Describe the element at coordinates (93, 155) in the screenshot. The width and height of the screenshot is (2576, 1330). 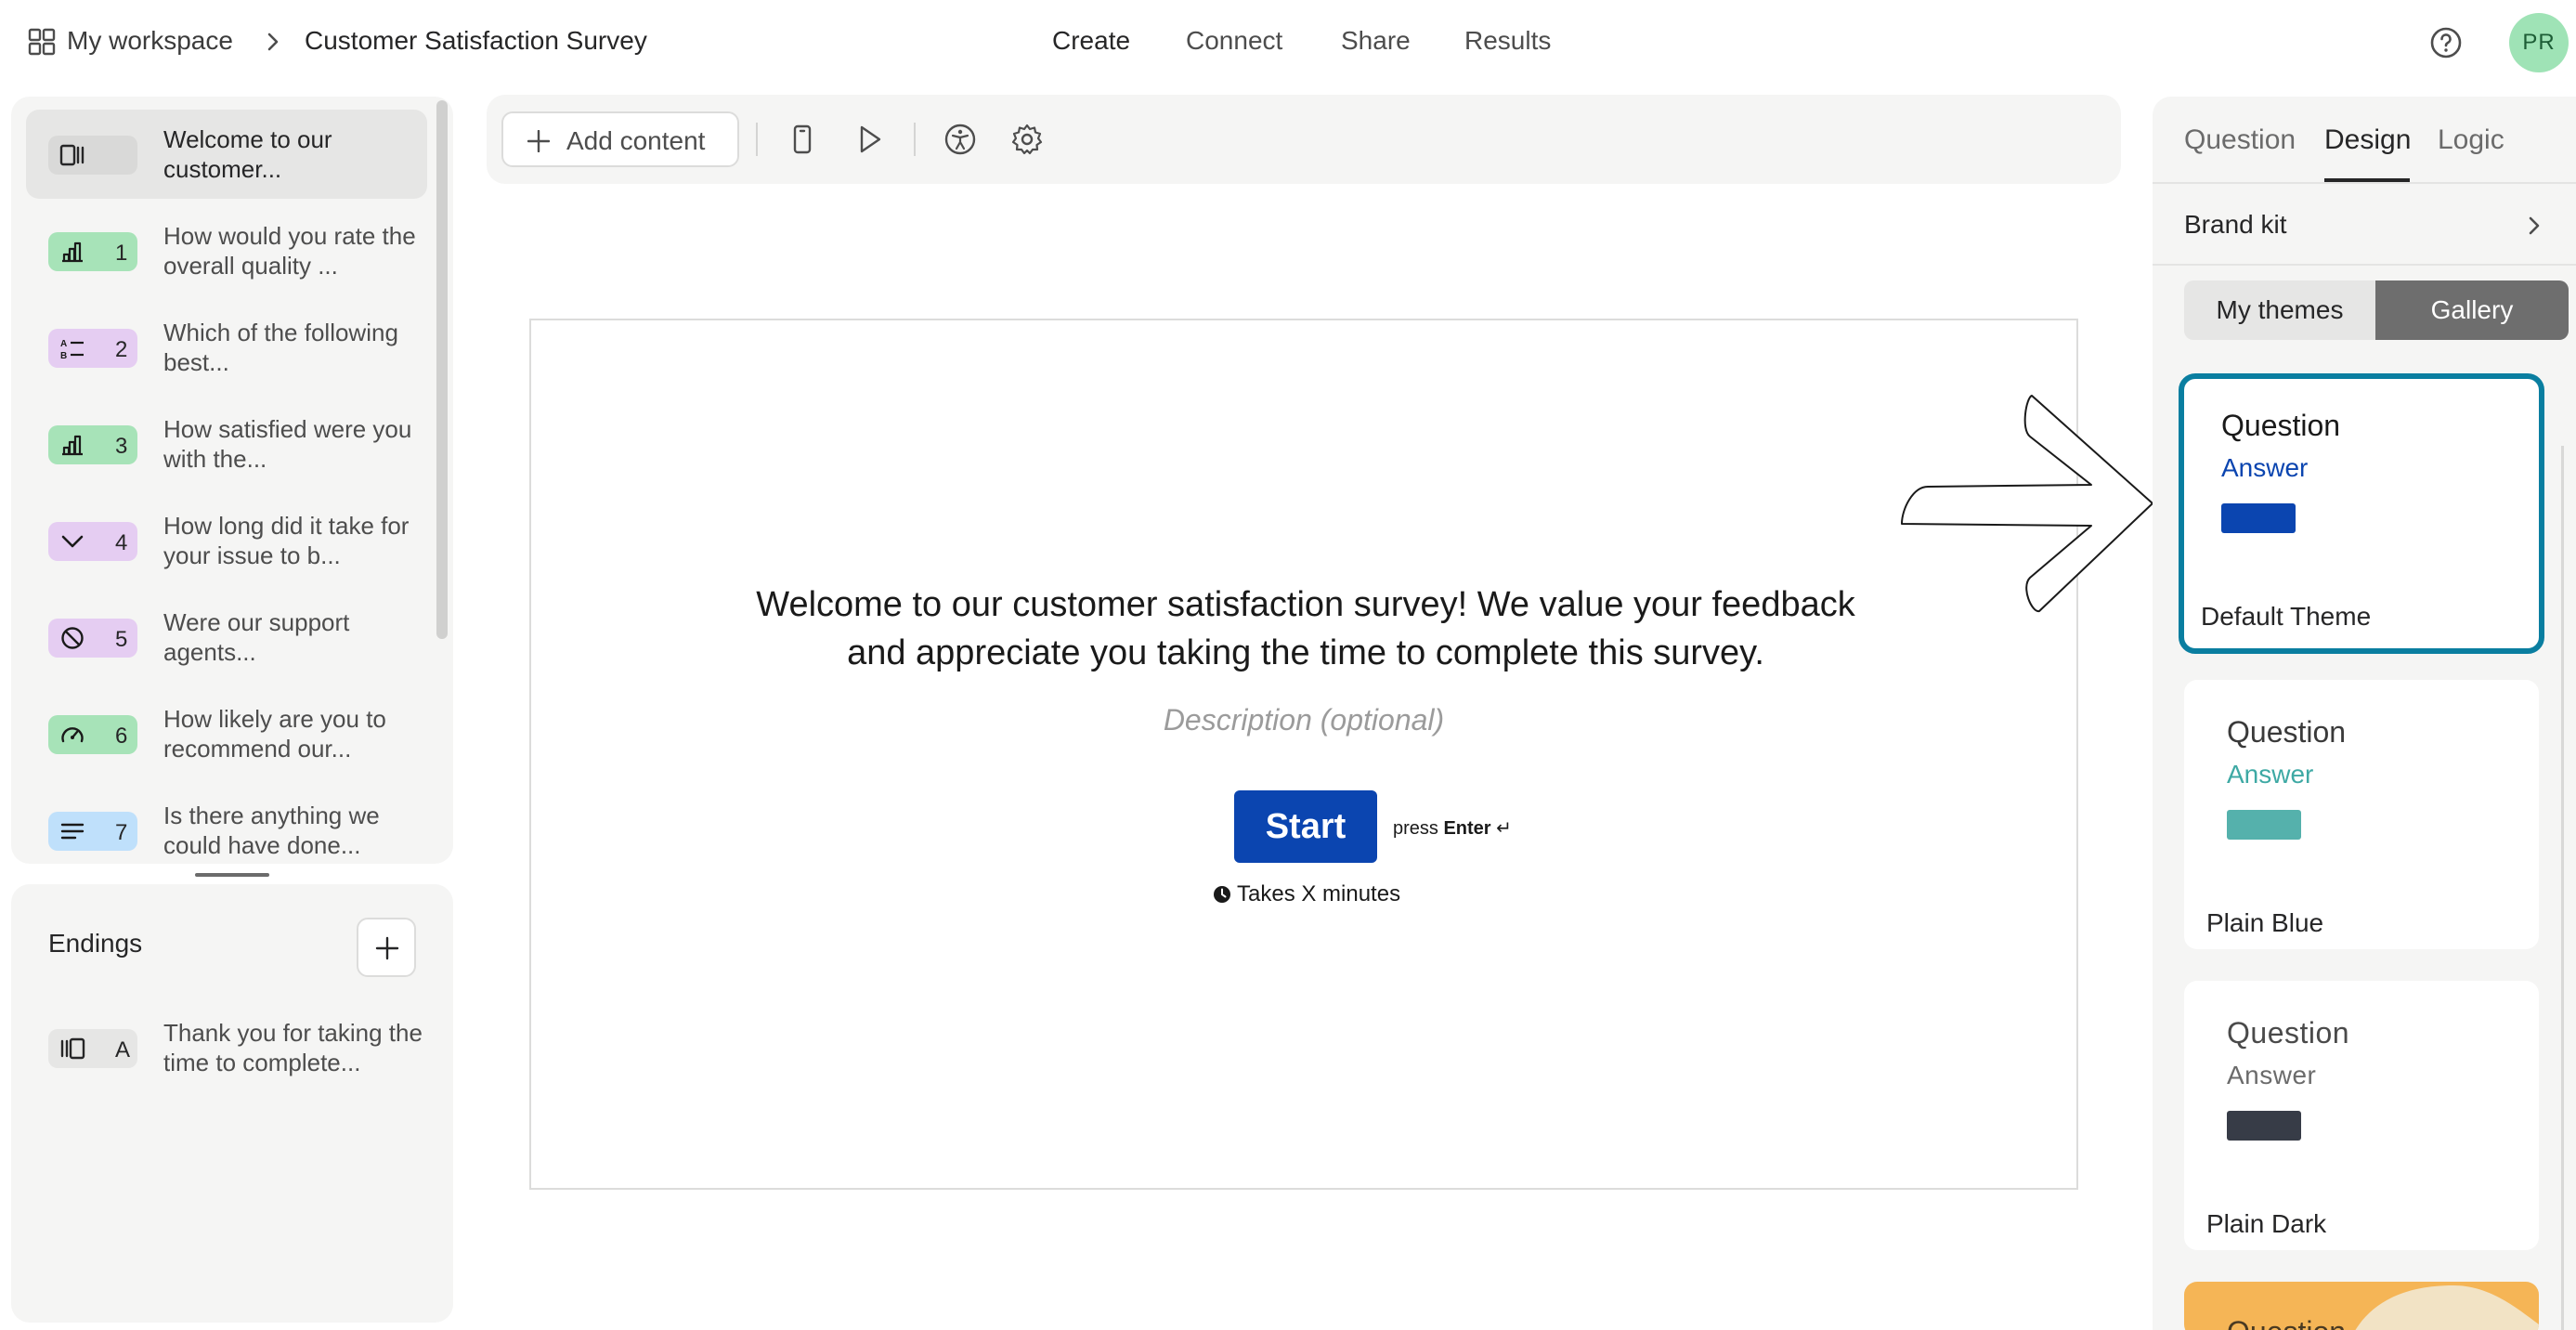
I see `question-type-badge` at that location.